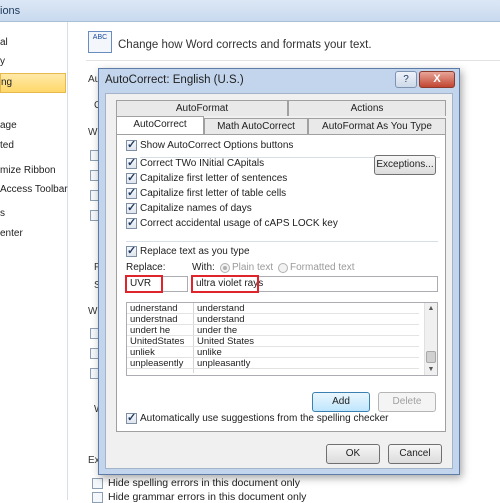  What do you see at coordinates (430, 339) in the screenshot?
I see `entries-scrollbar: ▲ ▼` at bounding box center [430, 339].